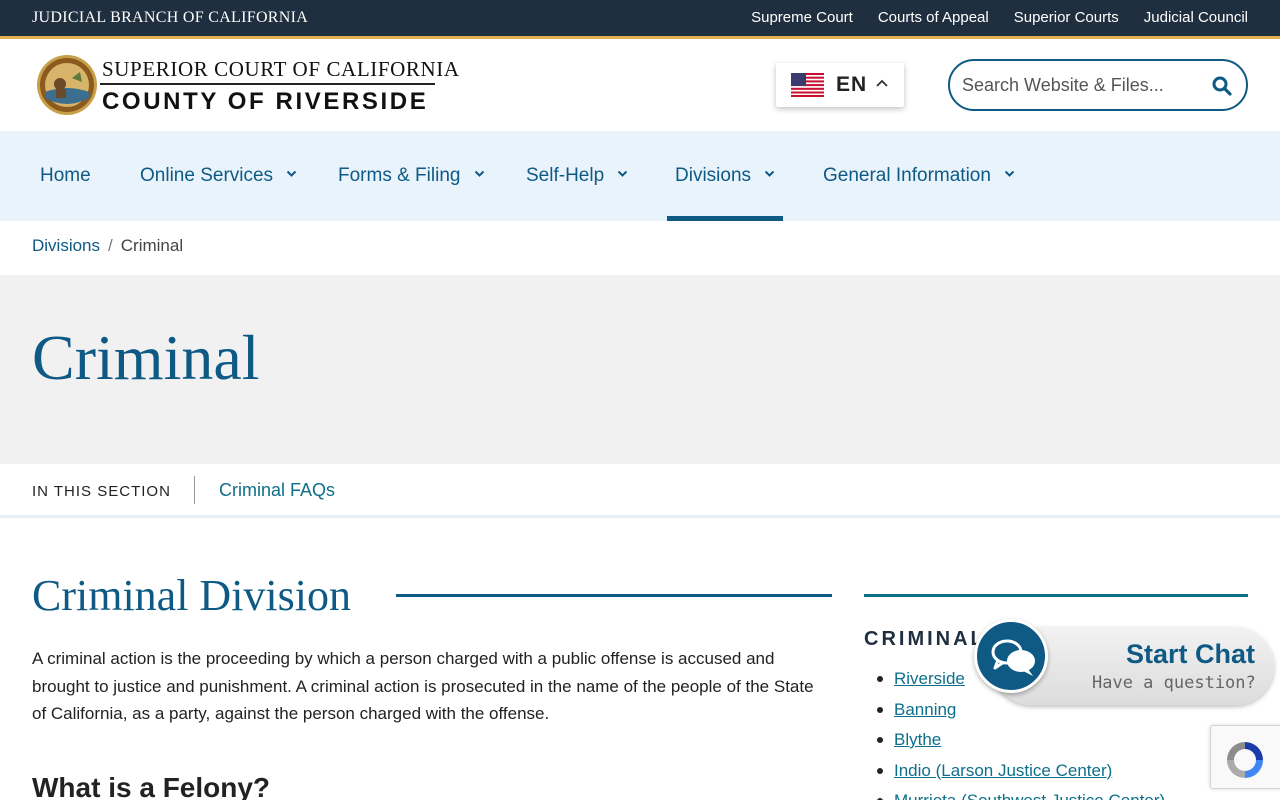  I want to click on california-seal-icon, so click(67, 85).